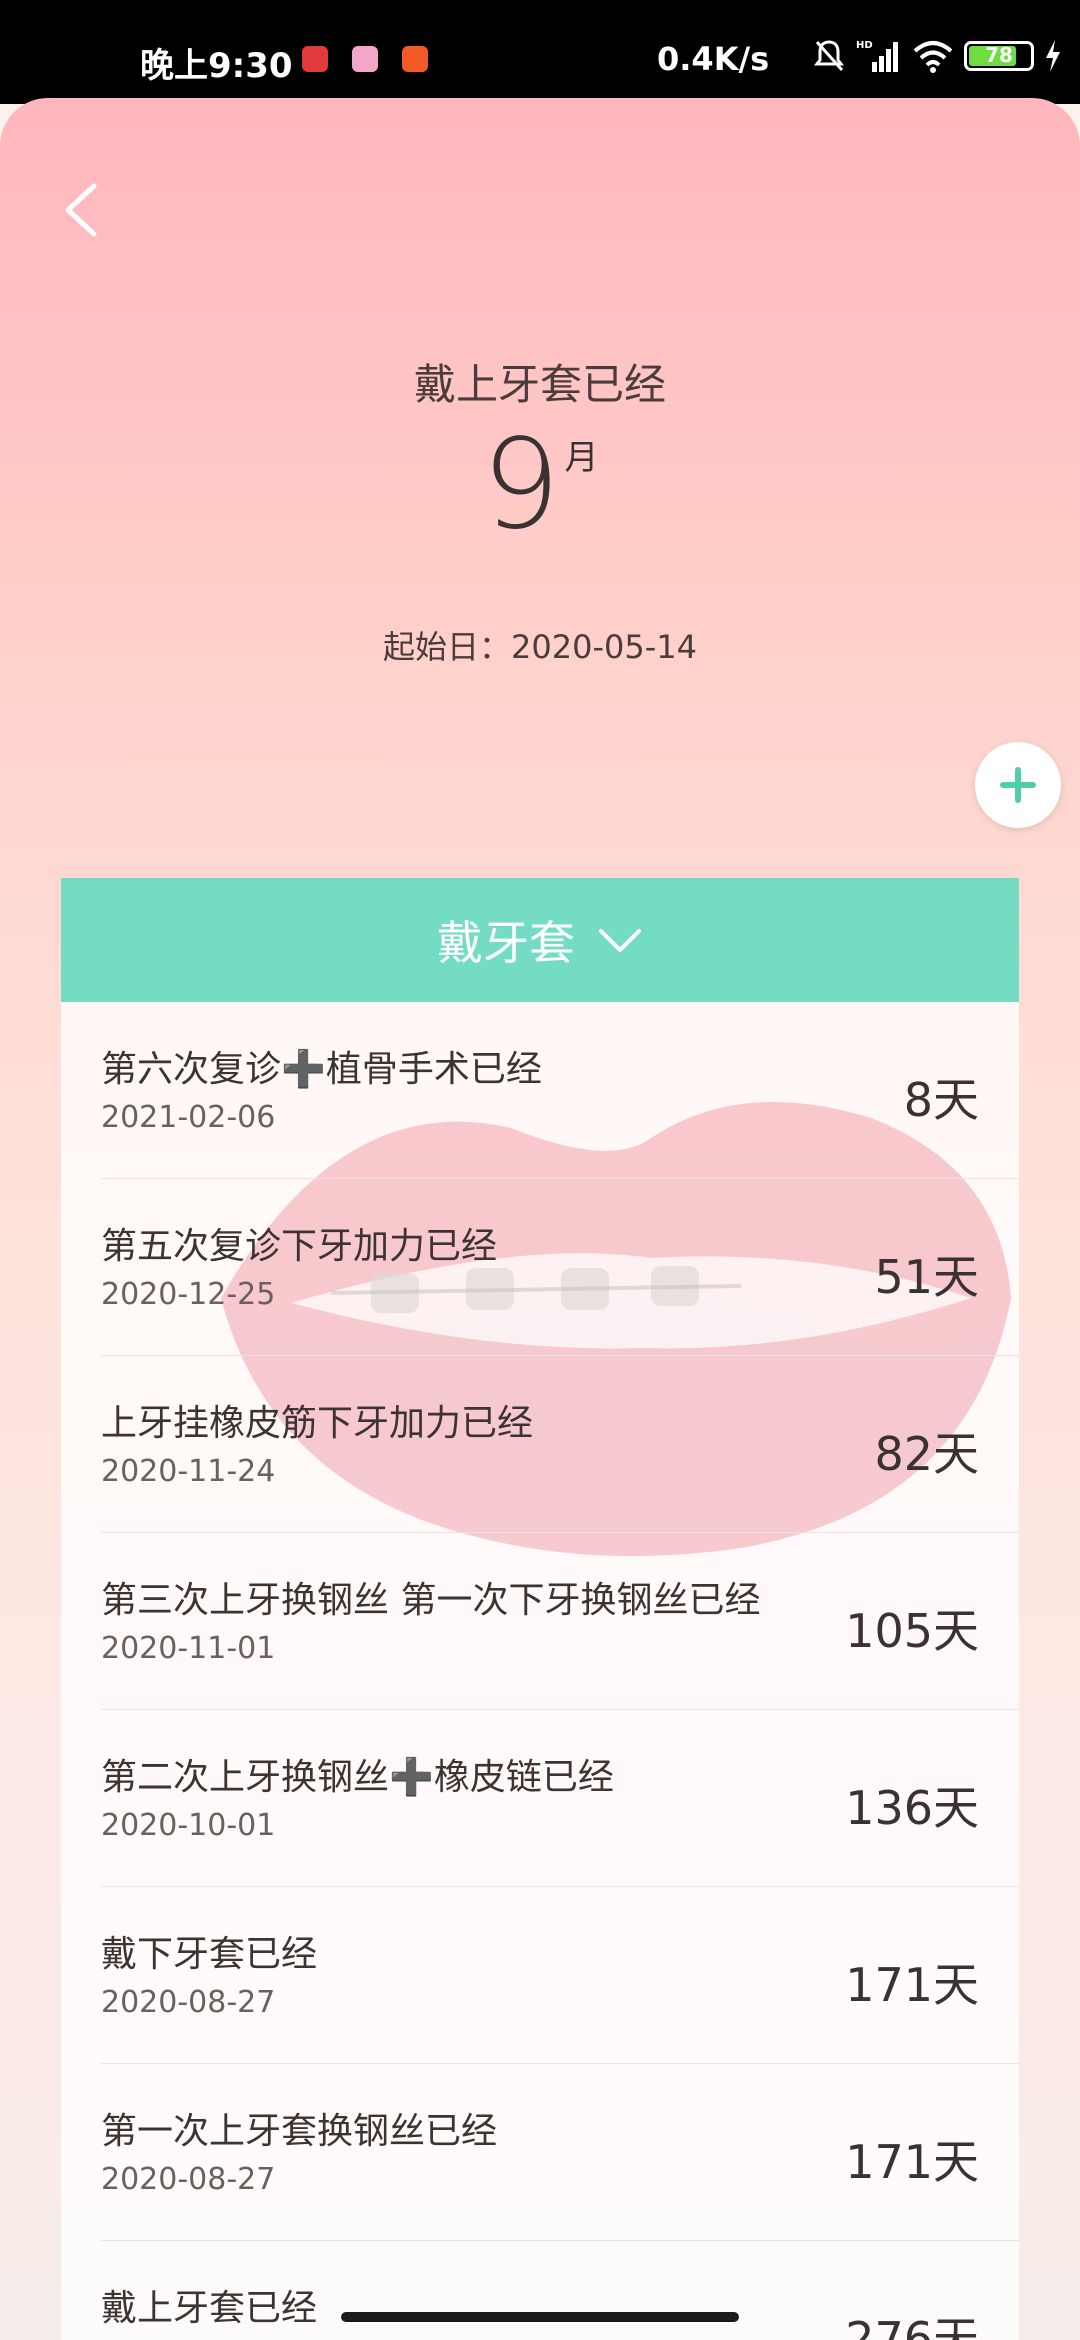 This screenshot has height=2340, width=1080. What do you see at coordinates (560, 1975) in the screenshot?
I see `list-item: 戴下牙套已经 2020-08-27 171天` at bounding box center [560, 1975].